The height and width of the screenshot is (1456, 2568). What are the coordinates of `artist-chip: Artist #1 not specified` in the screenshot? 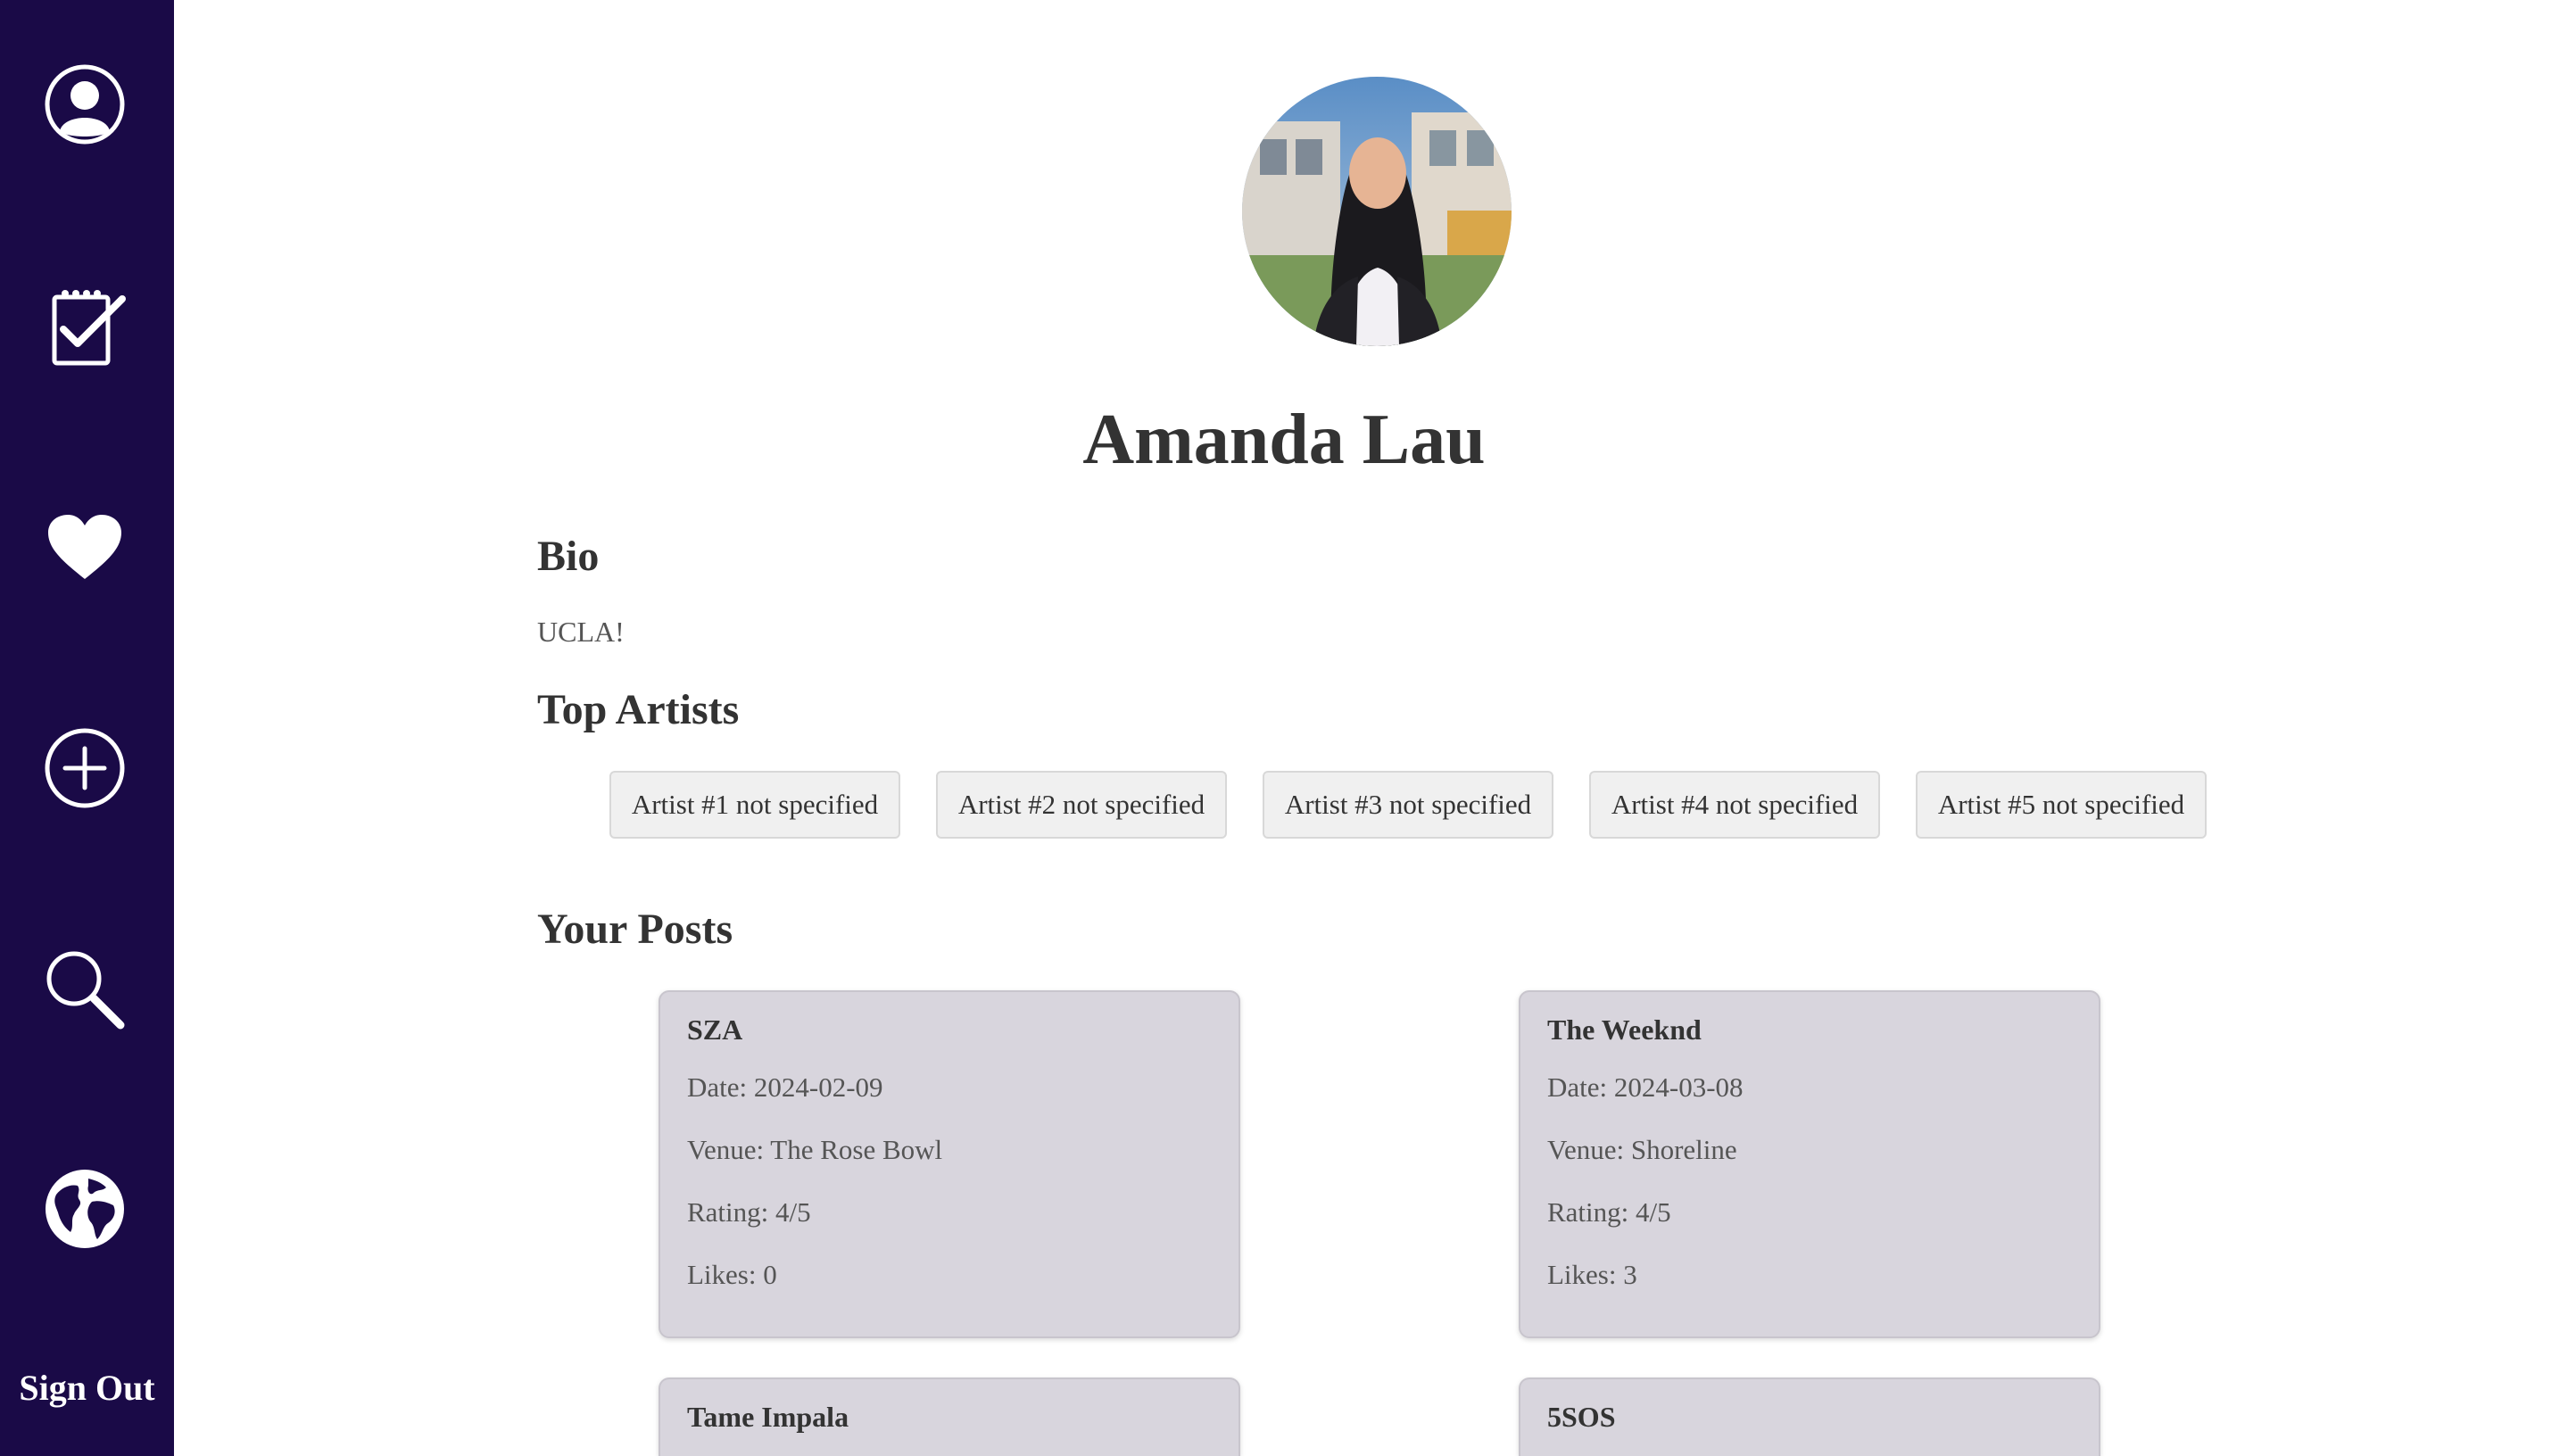 It's located at (754, 805).